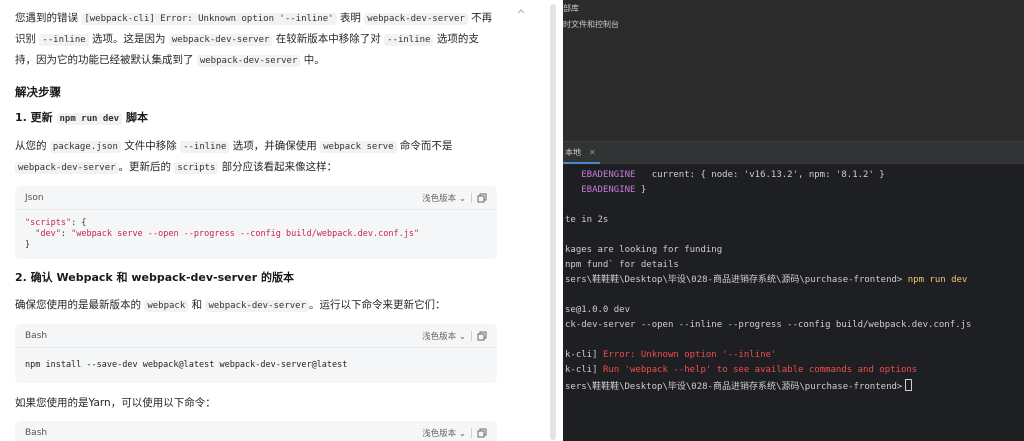 This screenshot has width=1024, height=441. I want to click on step1-heading: 1. 更新 npm run dev 脚本, so click(81, 118).